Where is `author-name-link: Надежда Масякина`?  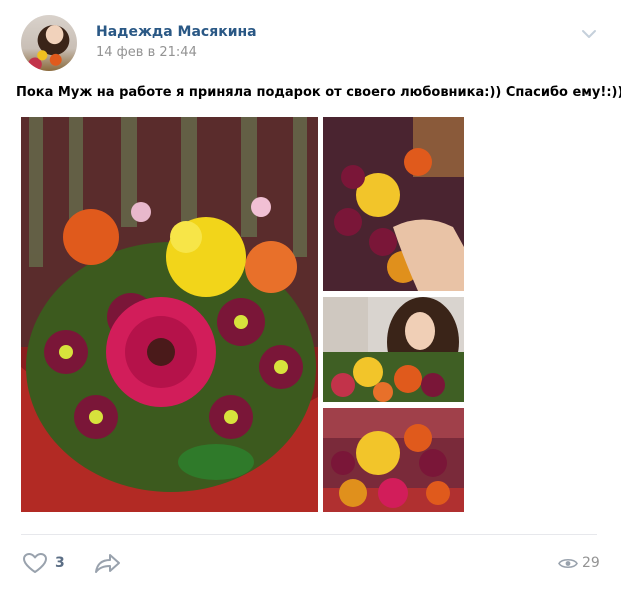
author-name-link: Надежда Масякина is located at coordinates (176, 32).